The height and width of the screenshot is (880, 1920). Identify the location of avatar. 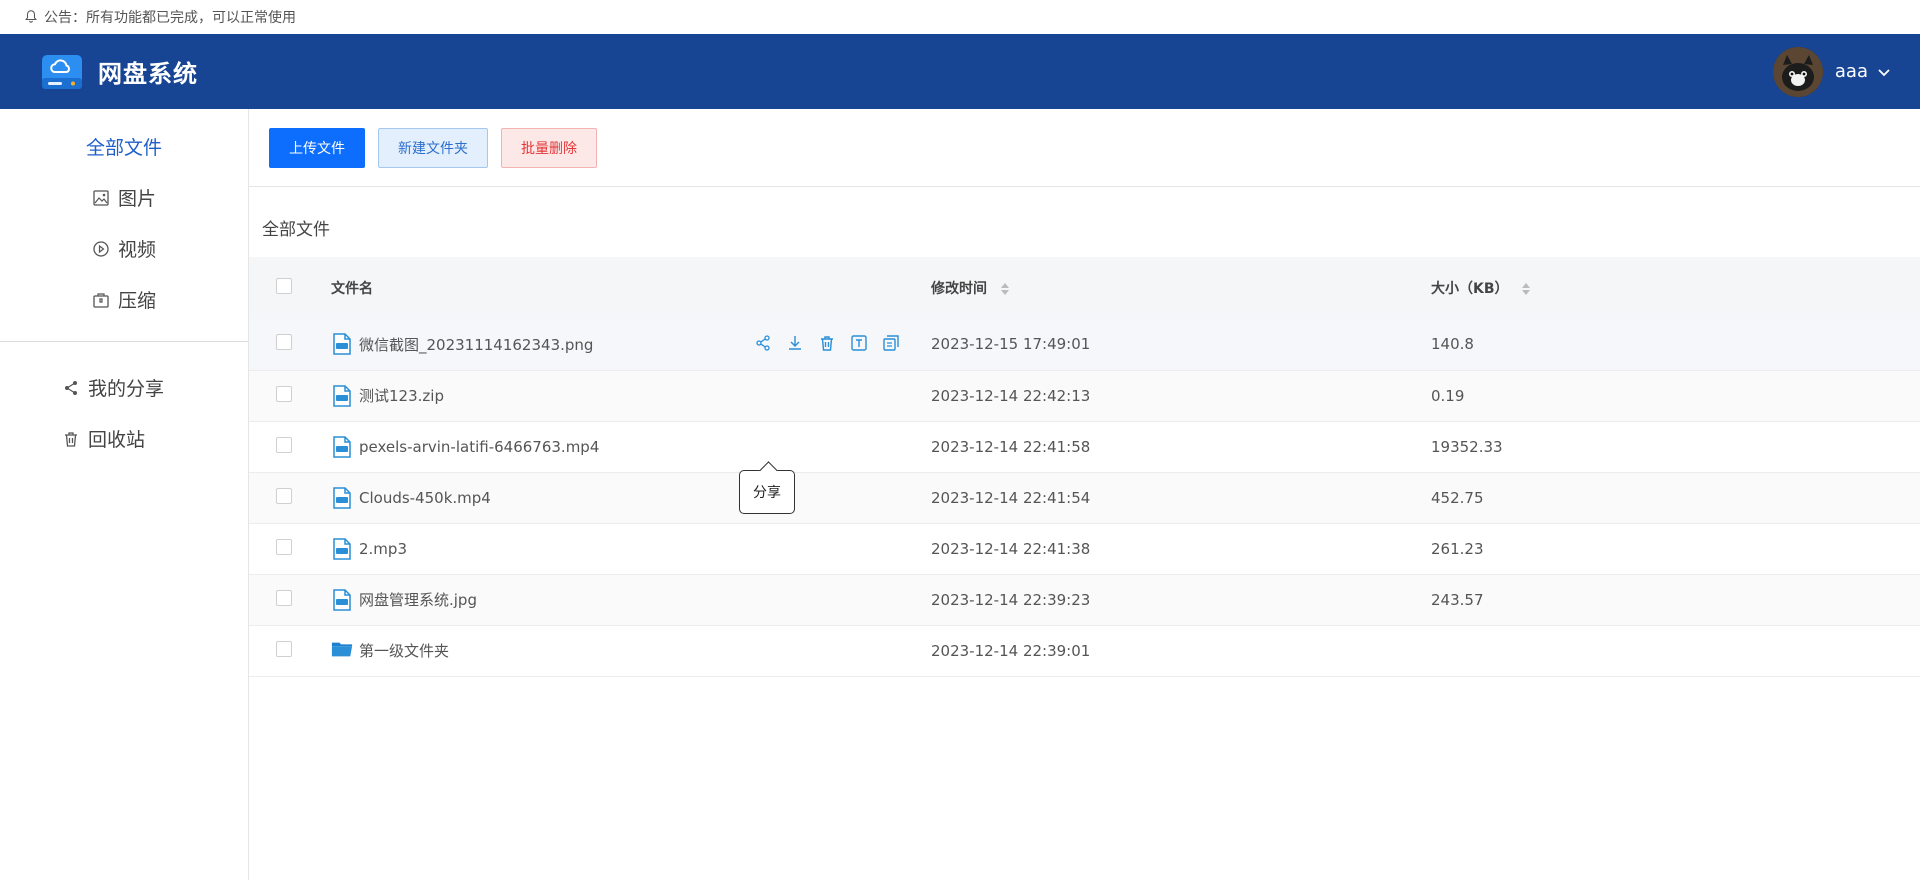
(1797, 71).